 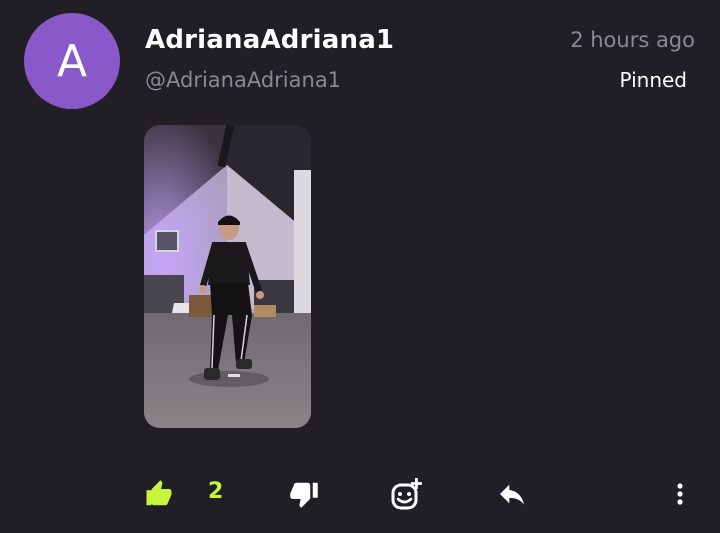 I want to click on reply-button, so click(x=513, y=494).